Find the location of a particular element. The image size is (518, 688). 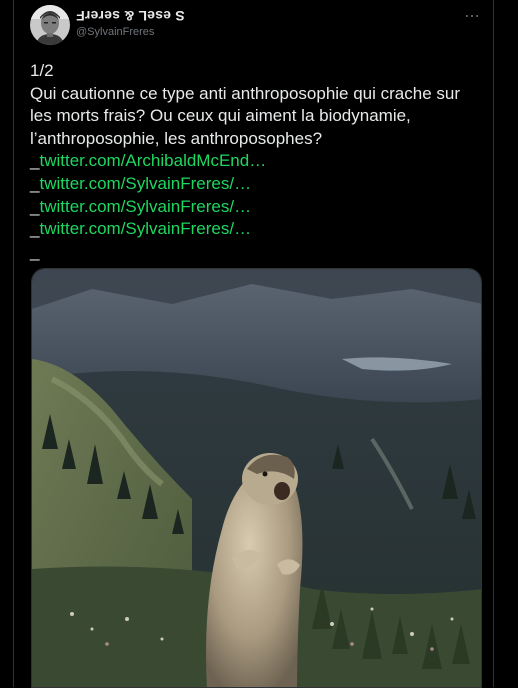

tweet-trailing-underscore: _ is located at coordinates (35, 251).